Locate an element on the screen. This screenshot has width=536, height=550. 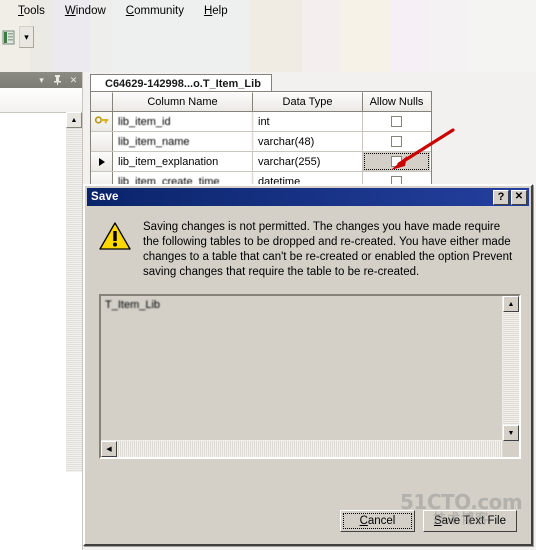
column-name-cell: lib_item_name is located at coordinates (183, 141).